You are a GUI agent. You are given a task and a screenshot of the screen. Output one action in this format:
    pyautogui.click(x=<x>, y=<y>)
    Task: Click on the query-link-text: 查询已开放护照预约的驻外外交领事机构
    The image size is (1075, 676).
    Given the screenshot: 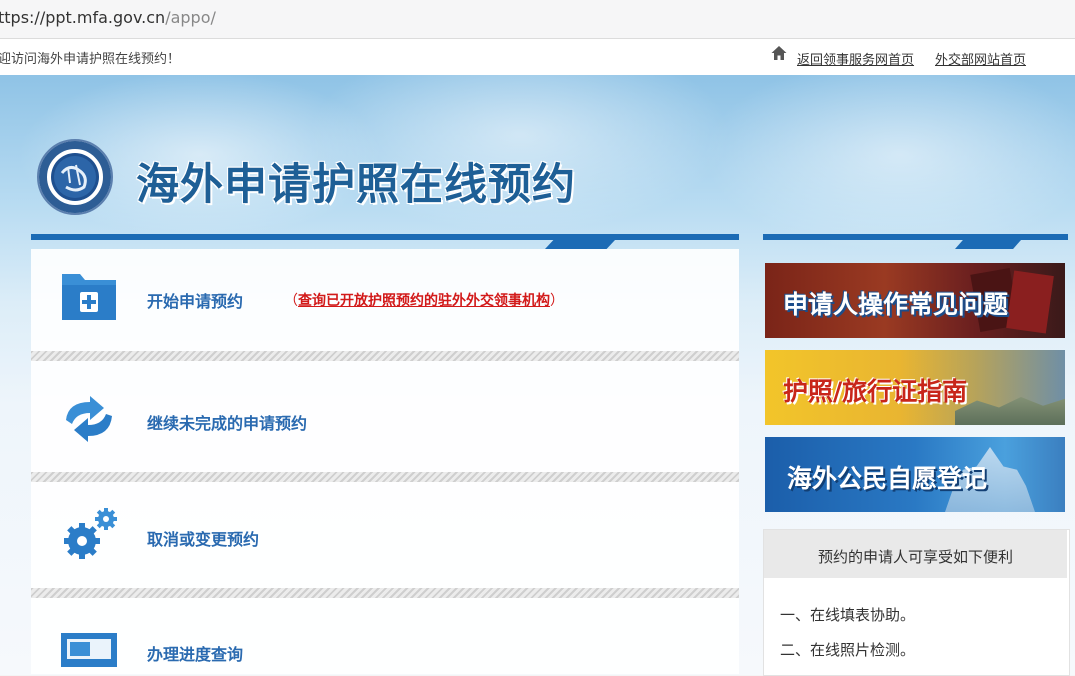 What is the action you would take?
    pyautogui.click(x=424, y=301)
    